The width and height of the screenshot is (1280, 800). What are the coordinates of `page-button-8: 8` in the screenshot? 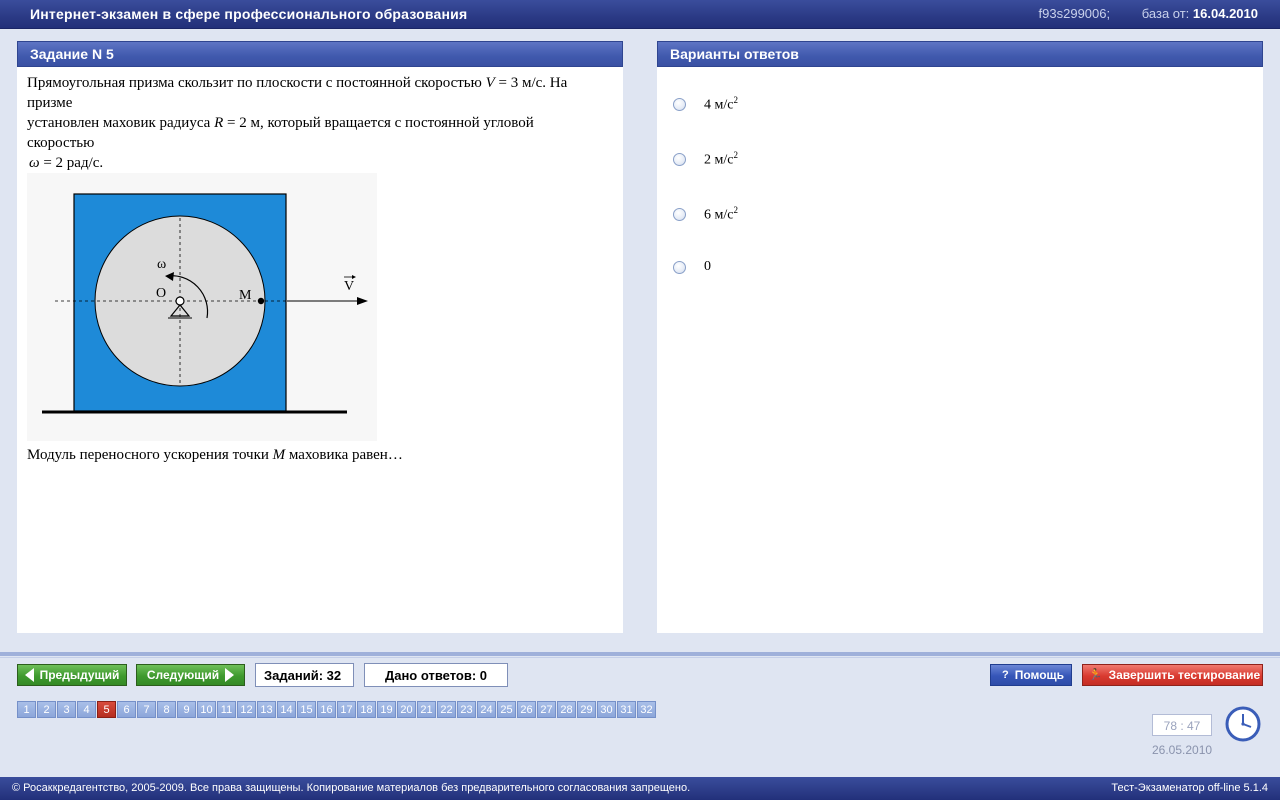 It's located at (166, 709).